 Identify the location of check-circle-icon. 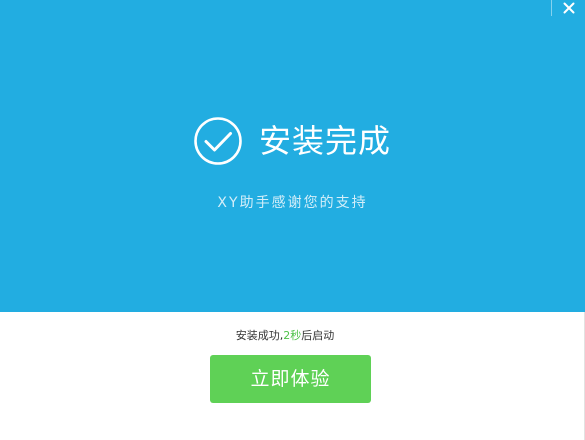
(218, 141).